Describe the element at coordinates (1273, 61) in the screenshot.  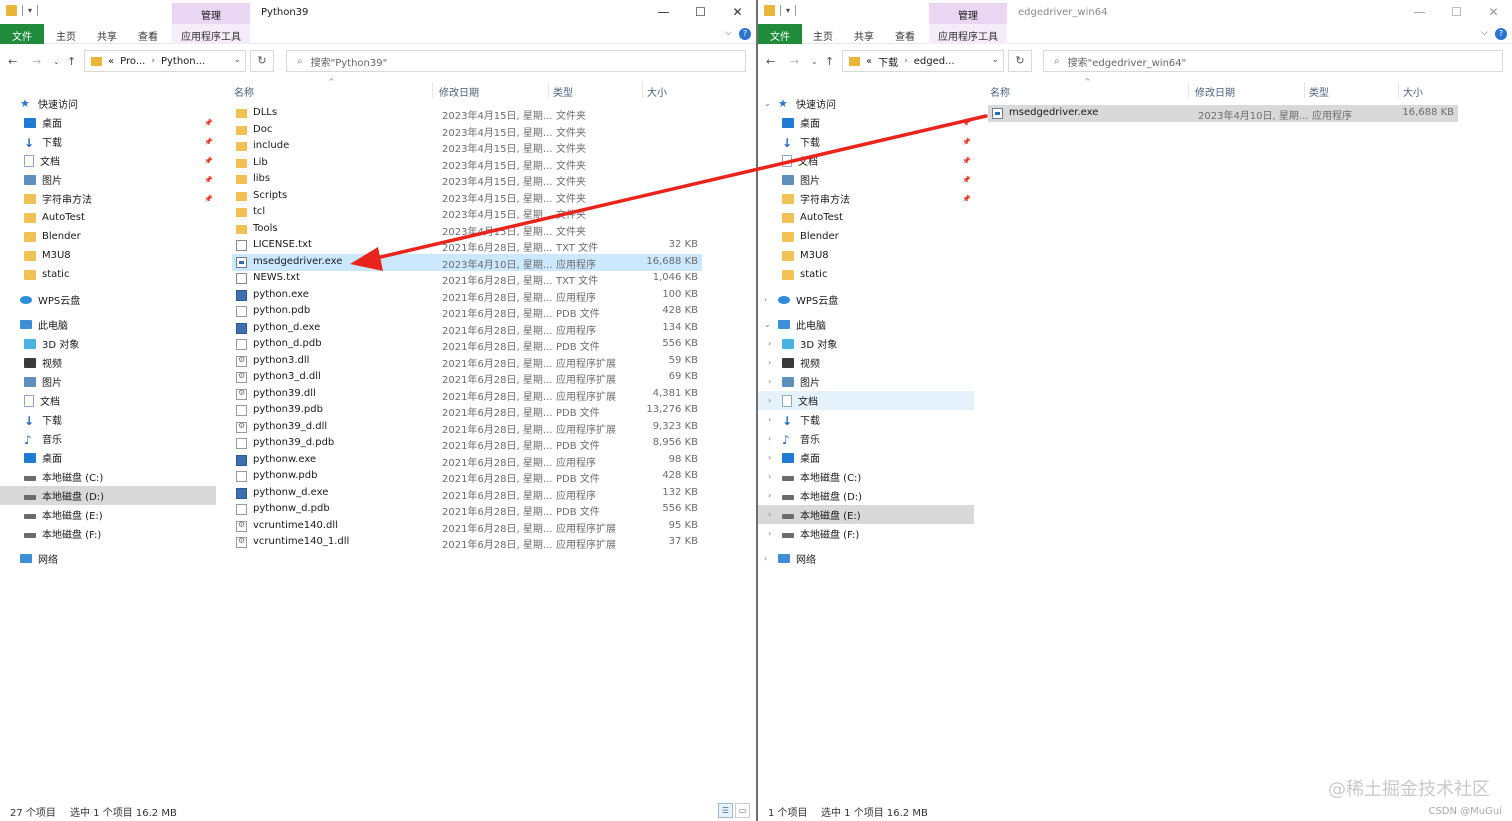
I see `search-input: ⌕ 搜索"edgedriver_win64"` at that location.